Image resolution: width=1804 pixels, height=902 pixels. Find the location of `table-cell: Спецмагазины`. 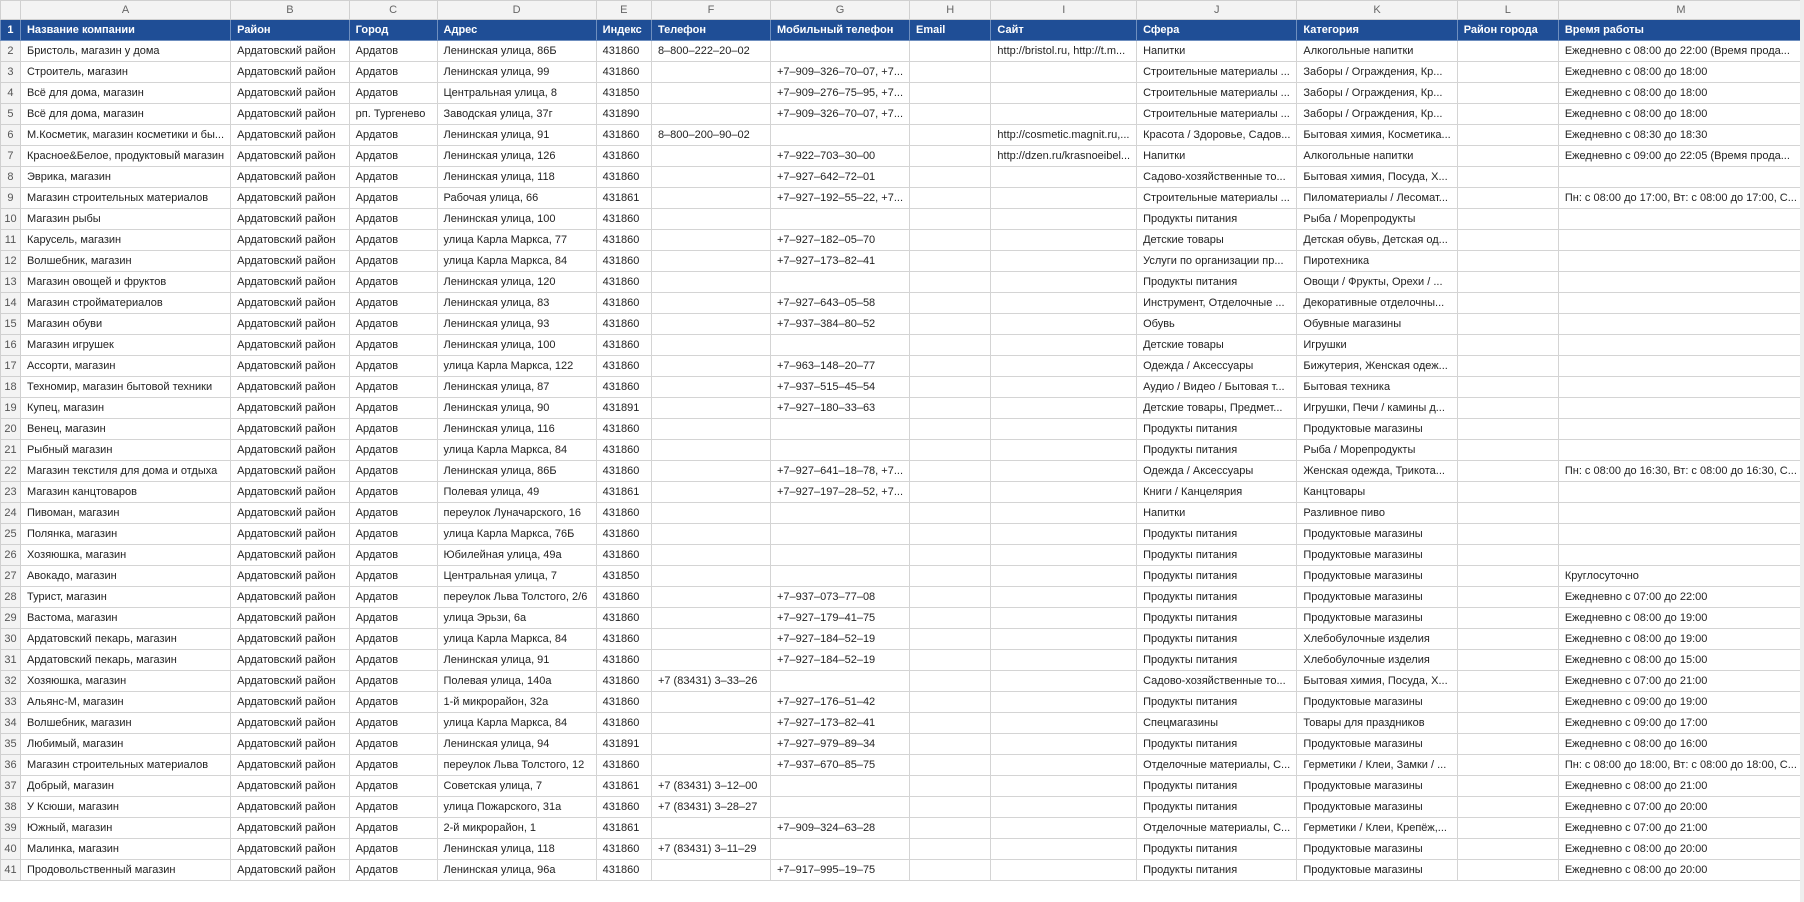

table-cell: Спецмагазины is located at coordinates (1217, 723).